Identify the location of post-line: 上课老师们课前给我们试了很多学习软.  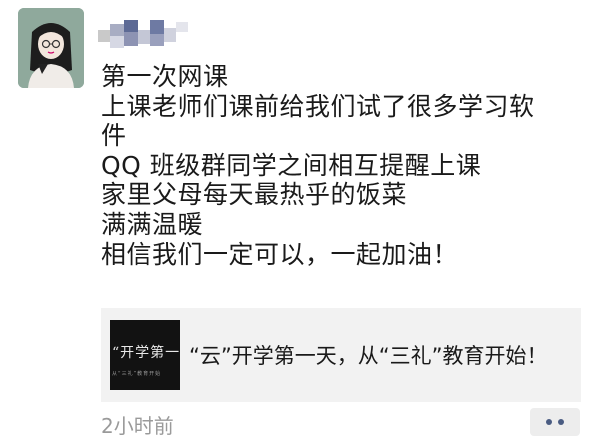
(318, 106).